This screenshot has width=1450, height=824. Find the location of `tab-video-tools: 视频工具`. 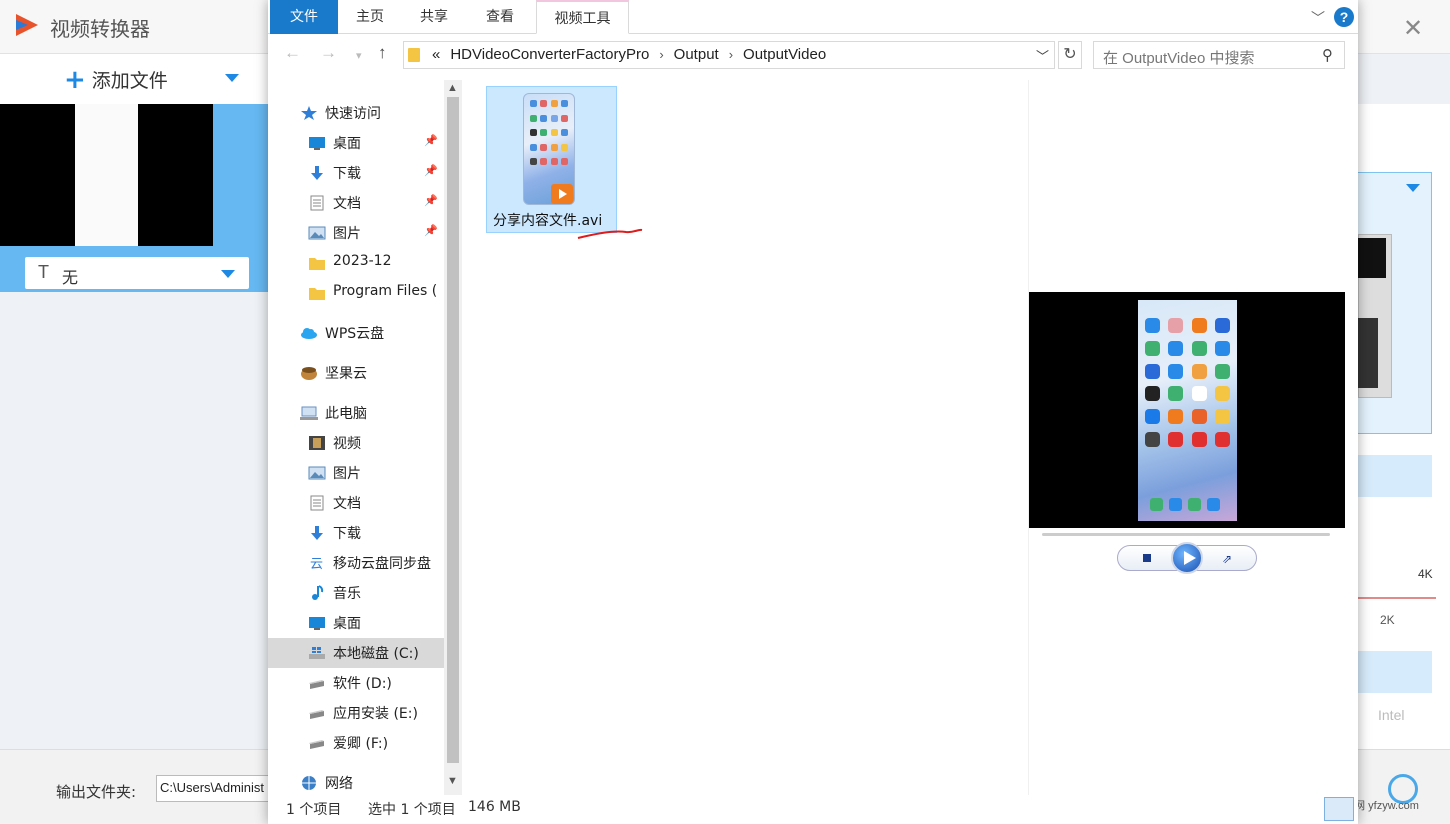

tab-video-tools: 视频工具 is located at coordinates (582, 17).